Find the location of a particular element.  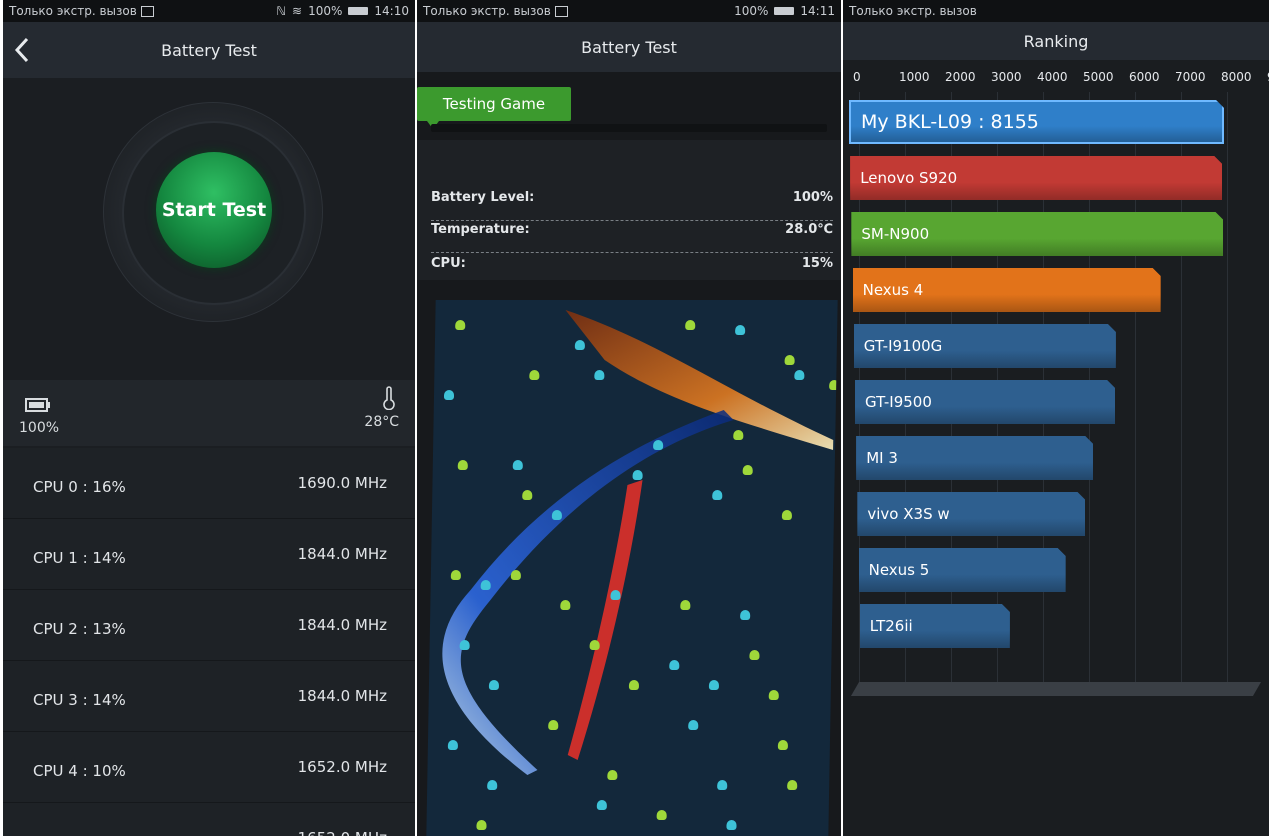

cpu-frequency: 1690.0 MHz is located at coordinates (342, 483).